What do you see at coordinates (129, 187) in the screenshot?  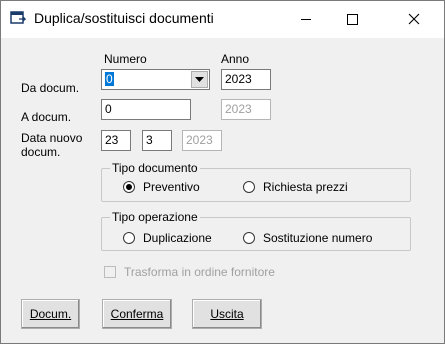 I see `radio-selected-icon` at bounding box center [129, 187].